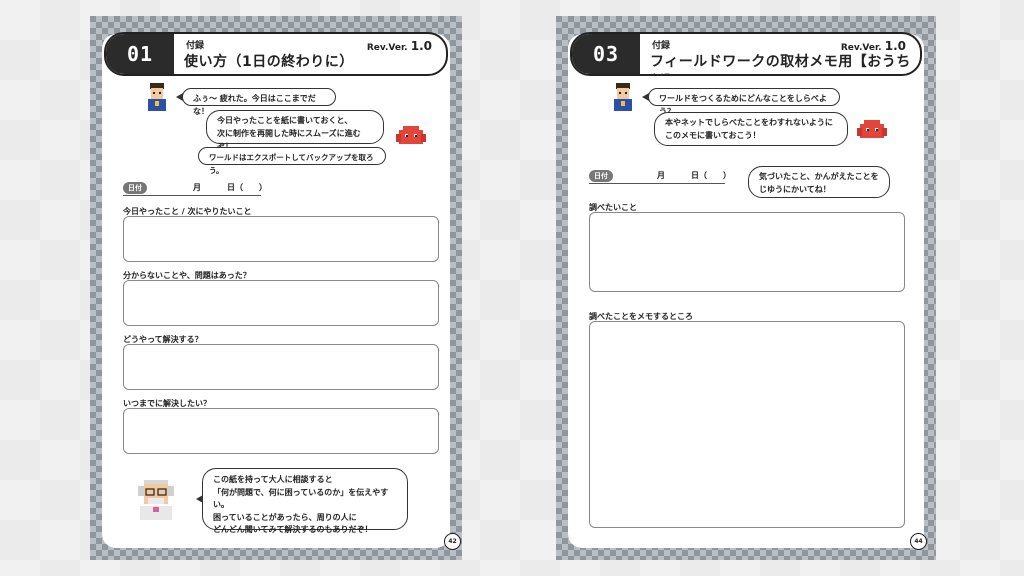  What do you see at coordinates (281, 431) in the screenshot?
I see `field-box-deadline` at bounding box center [281, 431].